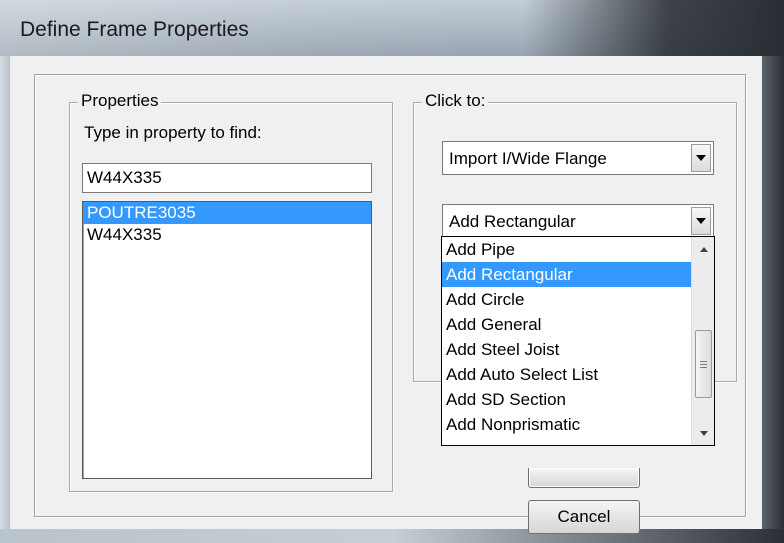  Describe the element at coordinates (701, 221) in the screenshot. I see `add-combo-arrow-icon` at that location.